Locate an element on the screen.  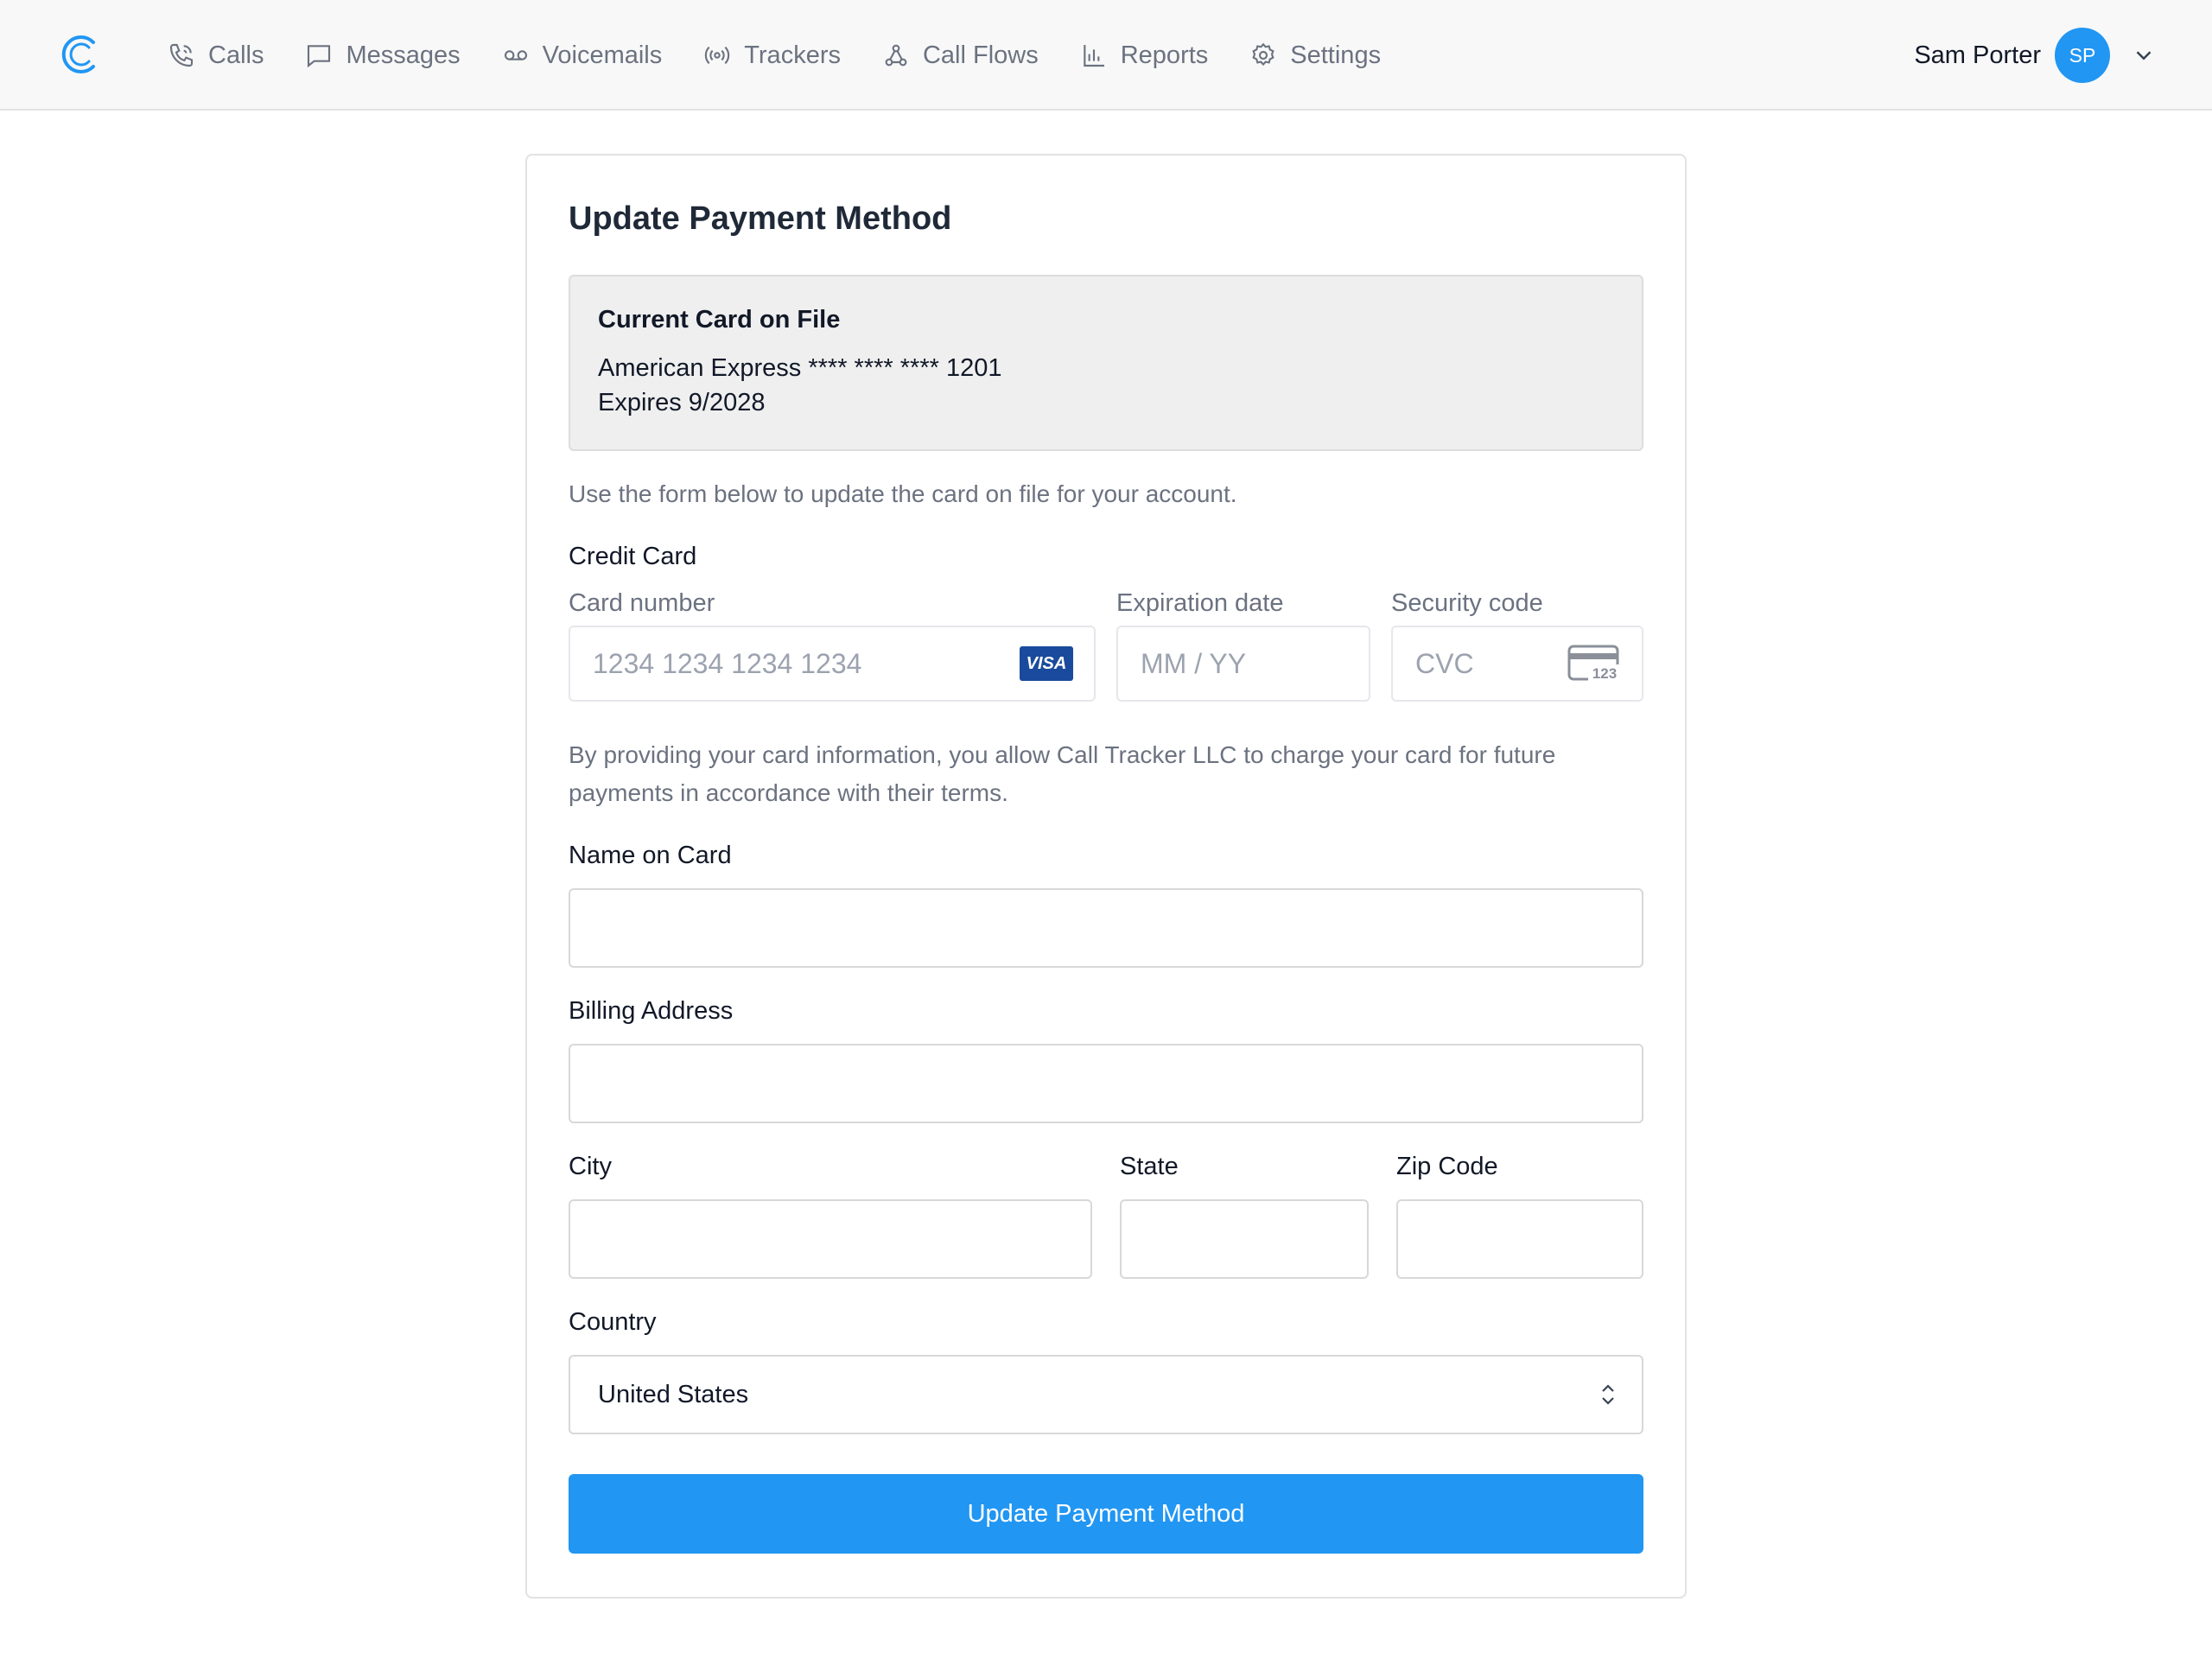
expiration-placeholder: MM / YY is located at coordinates (1194, 663).